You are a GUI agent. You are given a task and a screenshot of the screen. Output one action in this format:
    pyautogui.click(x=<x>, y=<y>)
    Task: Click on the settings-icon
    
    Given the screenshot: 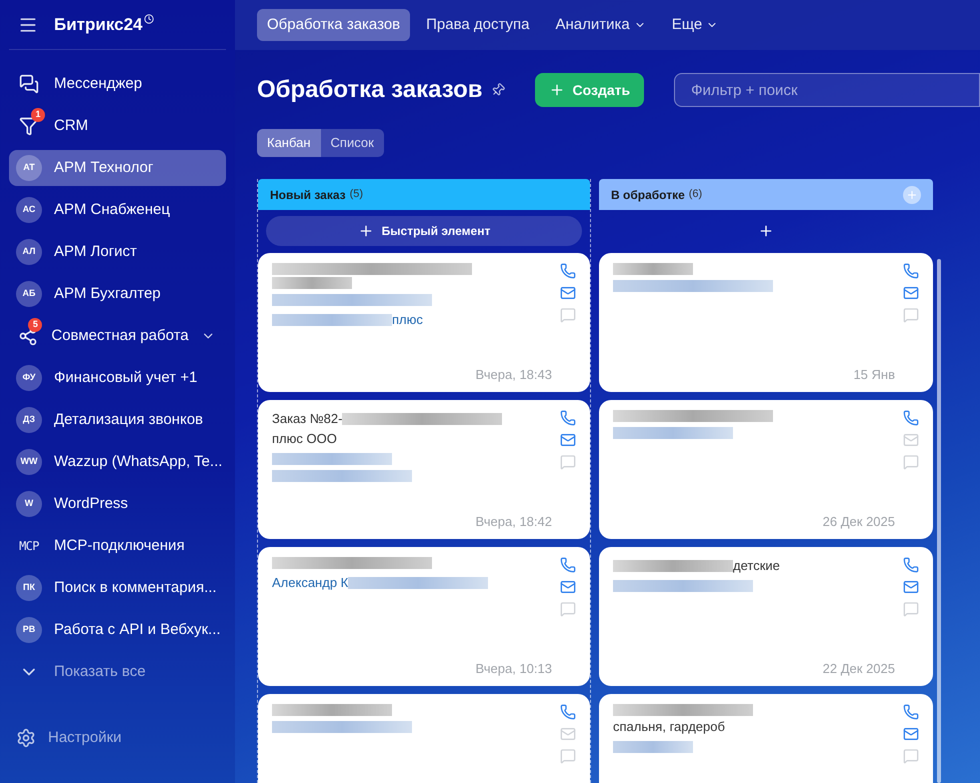 What is the action you would take?
    pyautogui.click(x=26, y=738)
    